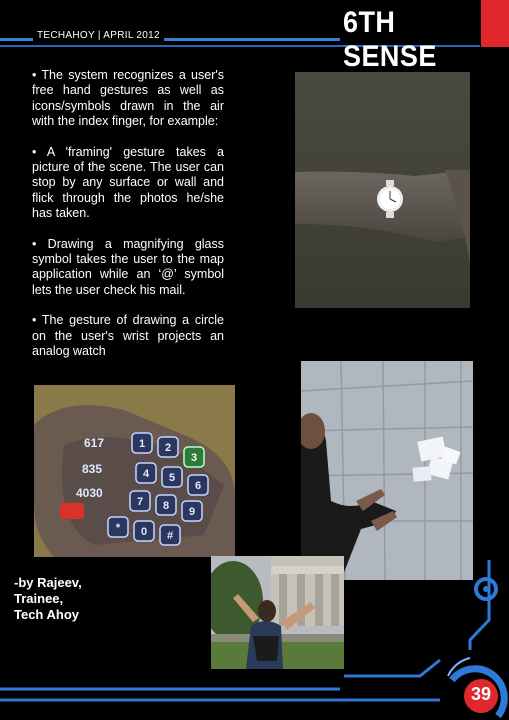 The height and width of the screenshot is (720, 509). I want to click on key-6: 6, so click(198, 486).